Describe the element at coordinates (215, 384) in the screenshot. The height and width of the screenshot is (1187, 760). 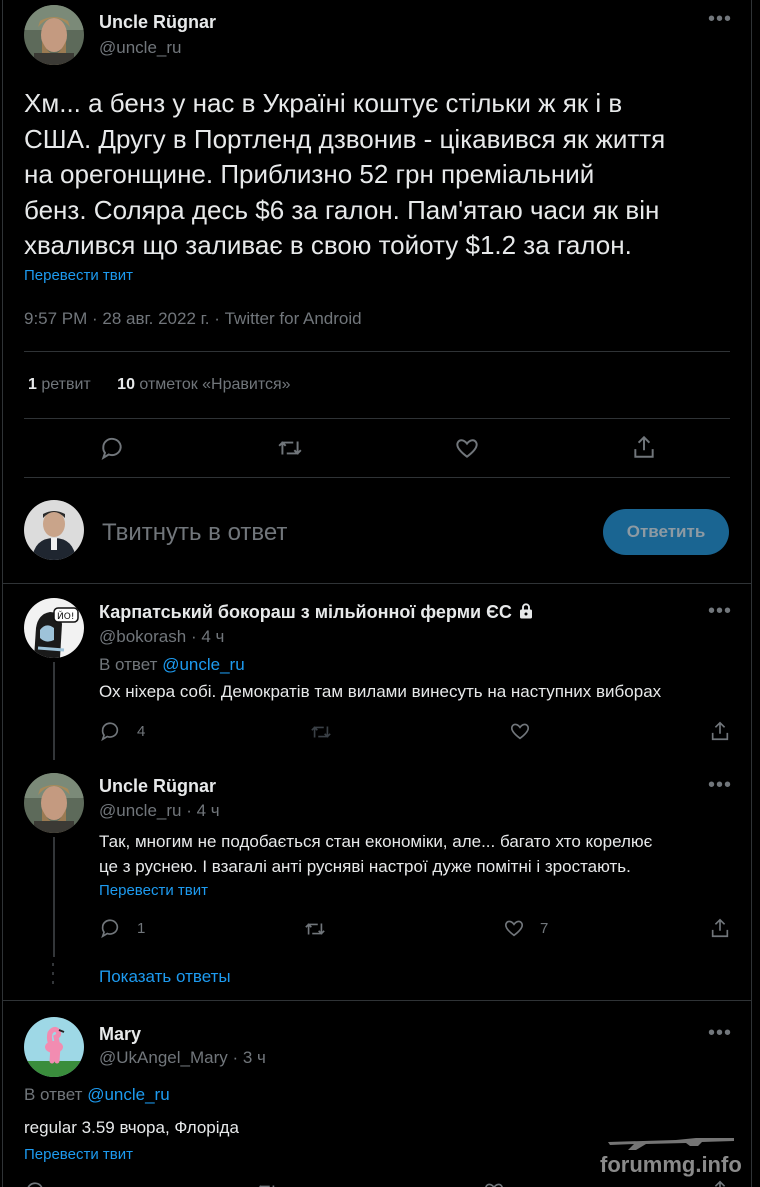
I see `likes-label: отметок «Нравится»` at that location.